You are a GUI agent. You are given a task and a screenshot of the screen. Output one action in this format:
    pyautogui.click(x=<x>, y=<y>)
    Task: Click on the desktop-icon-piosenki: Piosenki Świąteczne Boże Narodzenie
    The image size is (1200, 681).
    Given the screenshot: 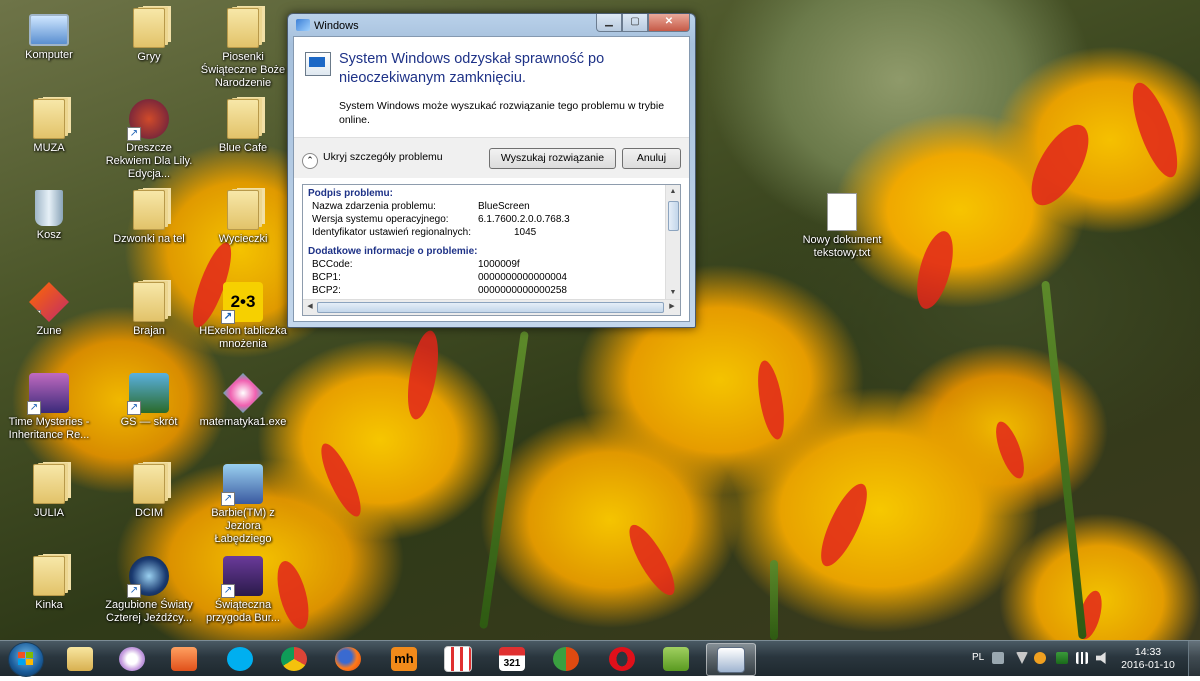 What is the action you would take?
    pyautogui.click(x=243, y=49)
    